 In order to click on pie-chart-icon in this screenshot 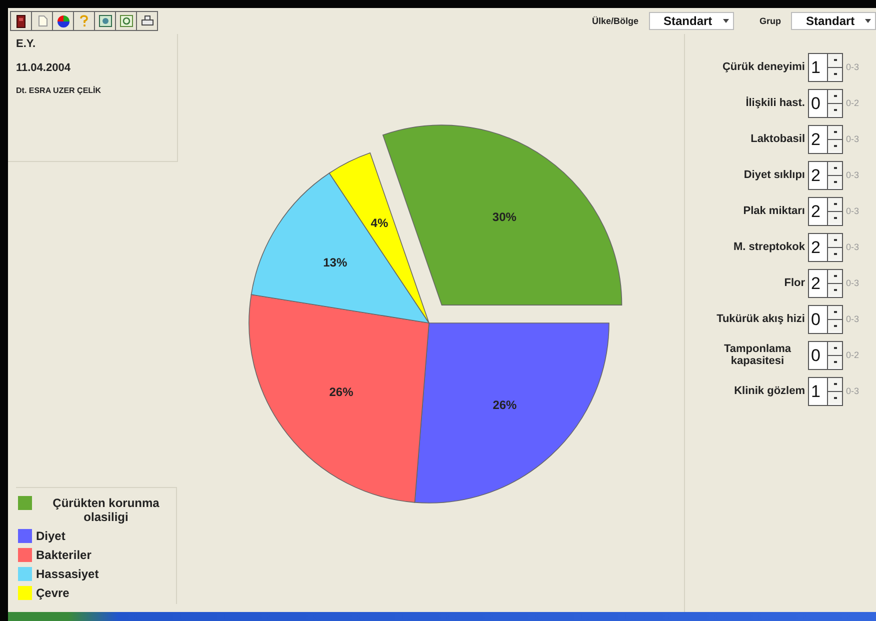, I will do `click(63, 21)`.